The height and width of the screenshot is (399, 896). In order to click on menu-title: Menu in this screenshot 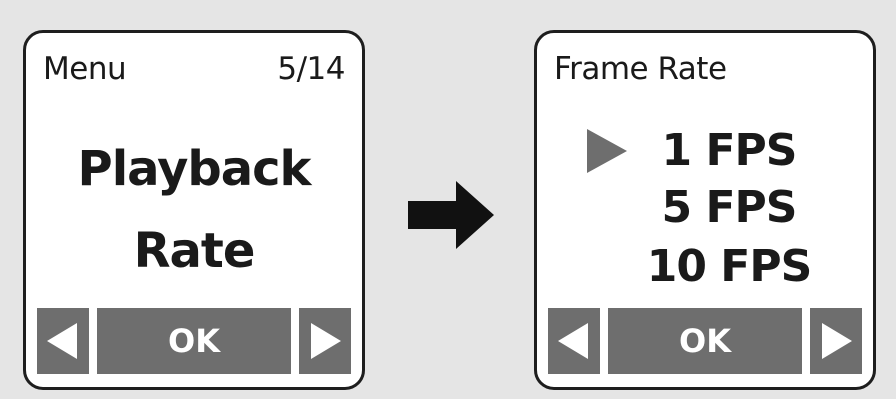, I will do `click(85, 69)`.